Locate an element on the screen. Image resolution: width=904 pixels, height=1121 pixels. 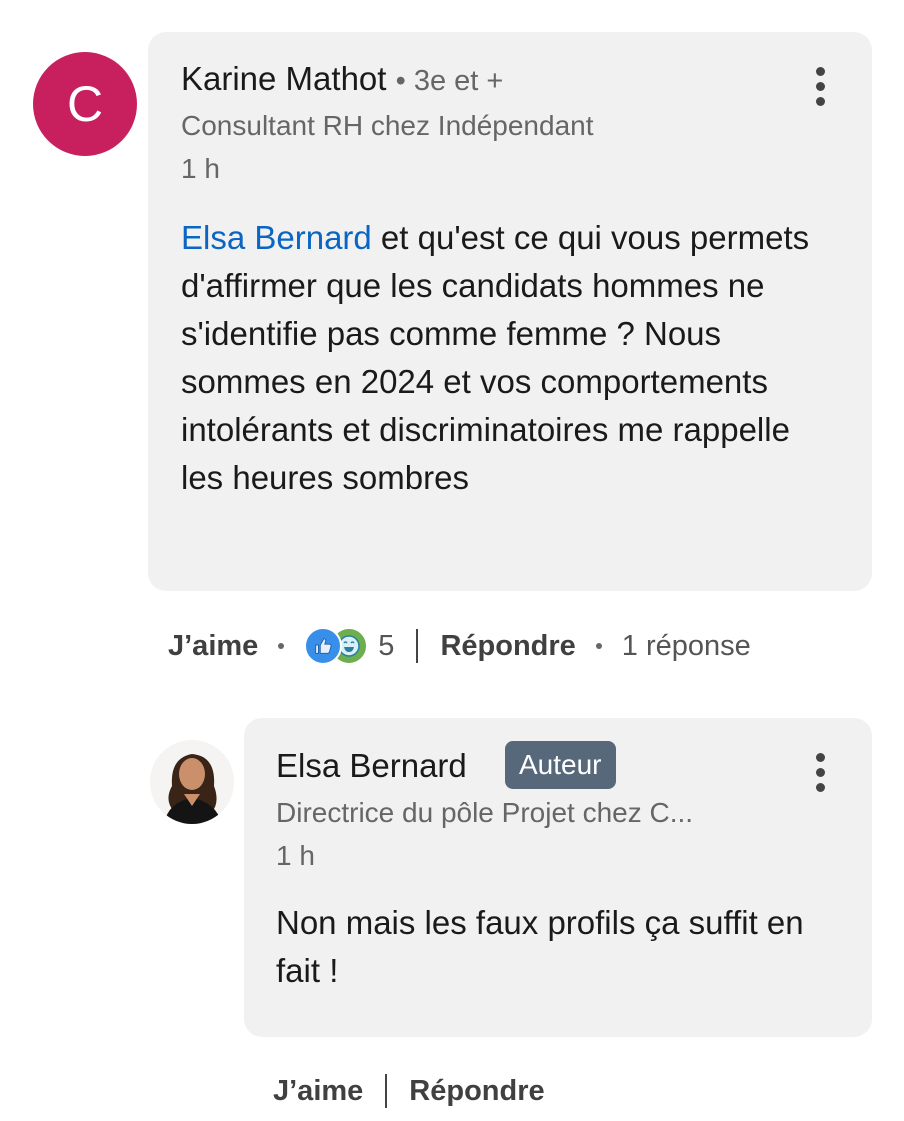
reactions-summary is located at coordinates (336, 646).